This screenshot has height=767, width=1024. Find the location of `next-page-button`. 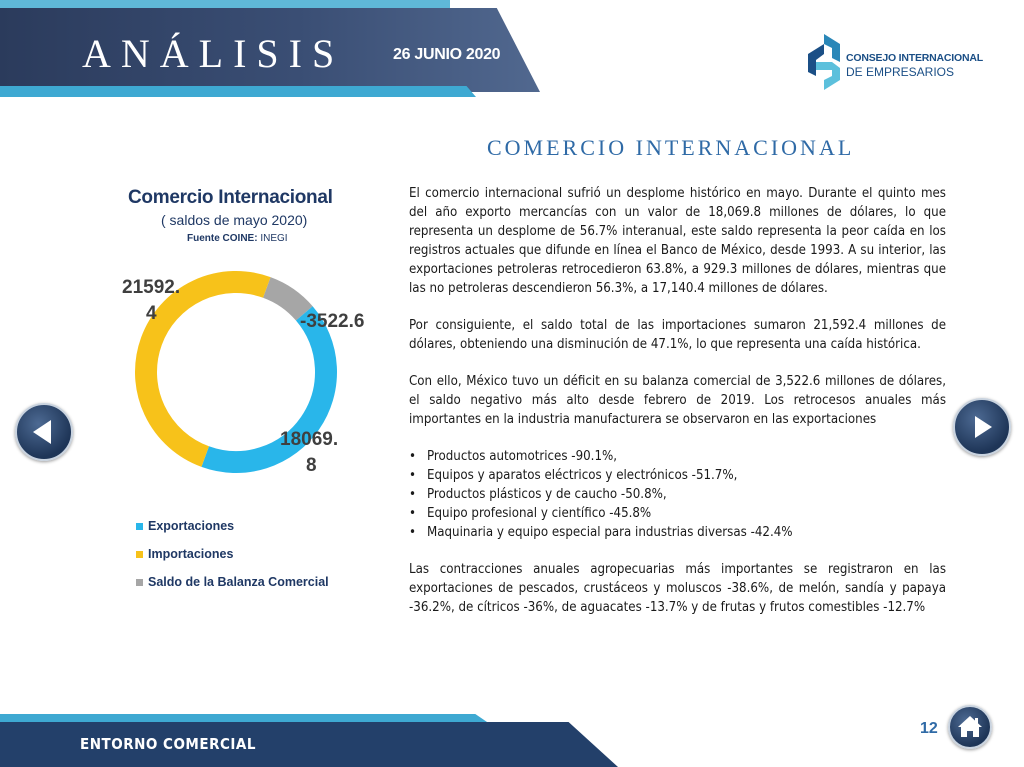

next-page-button is located at coordinates (982, 427).